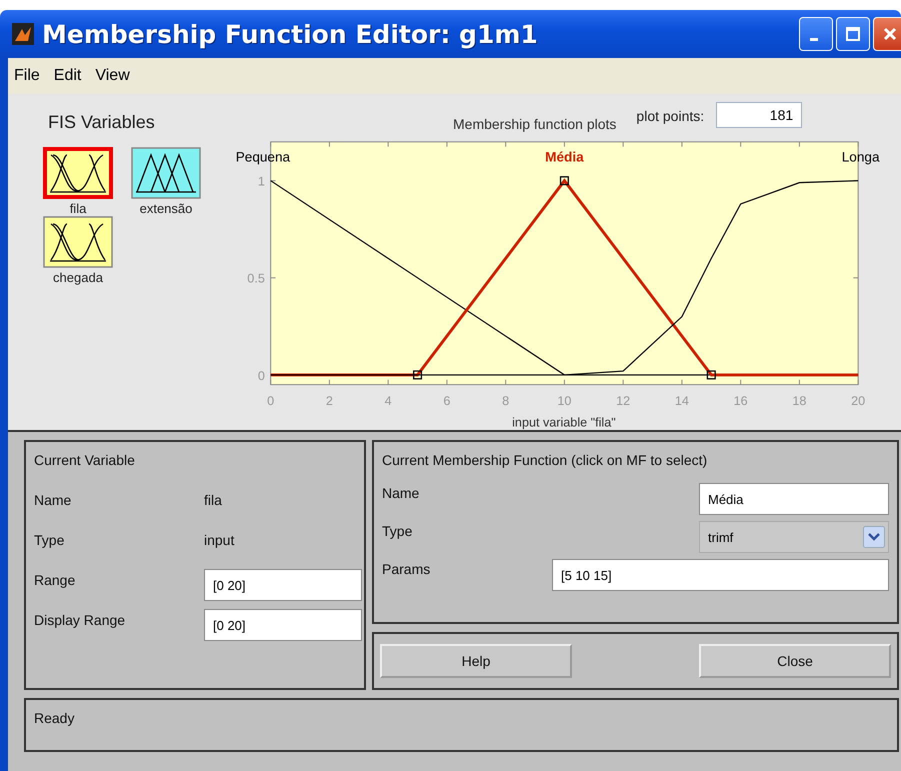 This screenshot has height=771, width=901. Describe the element at coordinates (670, 116) in the screenshot. I see `plot-points-label: plot points:` at that location.